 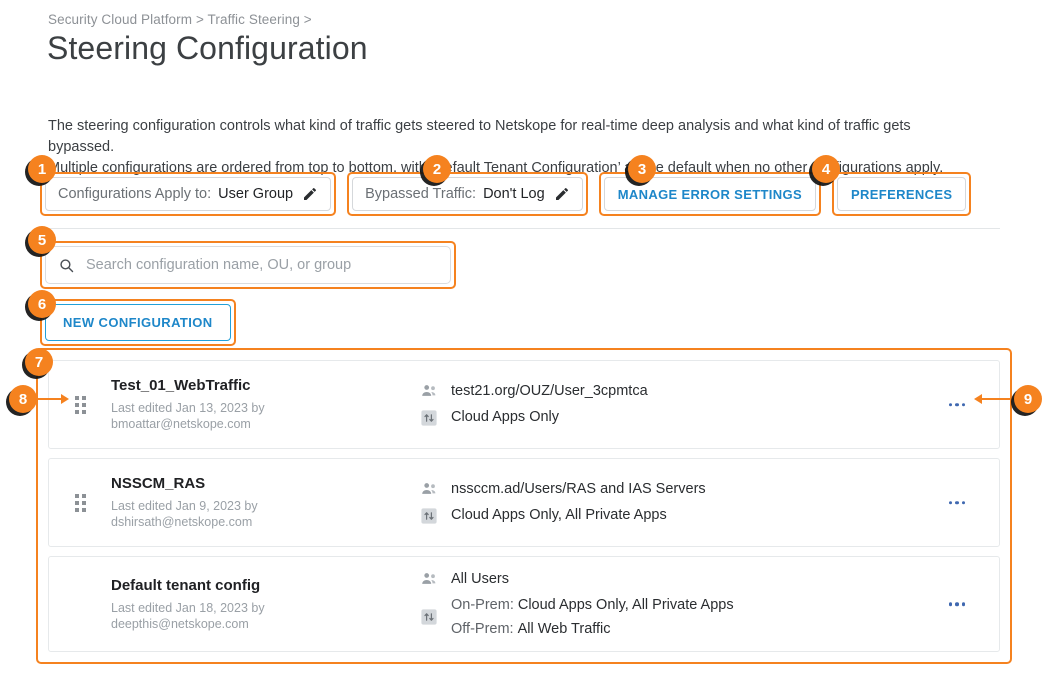 What do you see at coordinates (710, 391) in the screenshot?
I see `users-attribute: test21.org/OUZ/User_3cpmtca` at bounding box center [710, 391].